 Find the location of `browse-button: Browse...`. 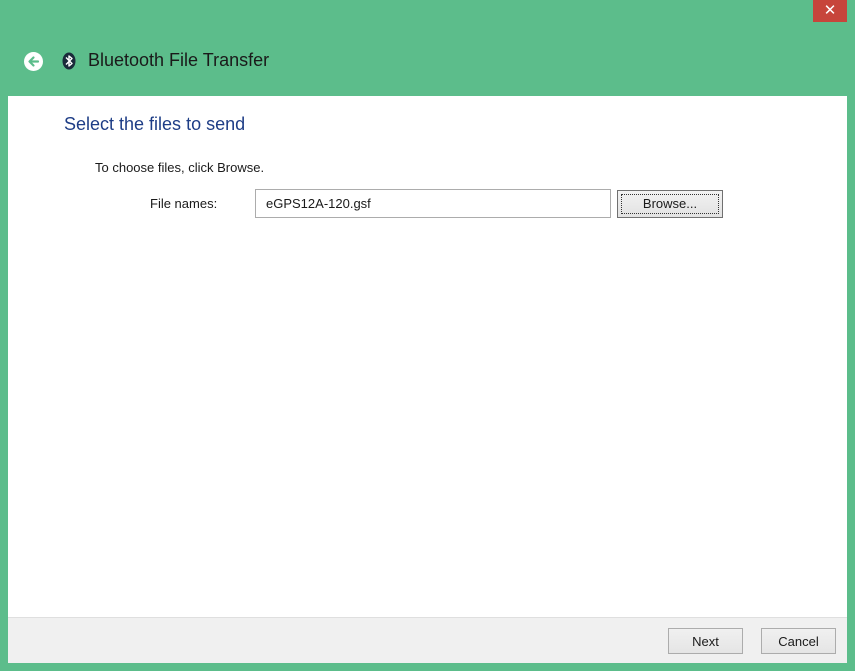

browse-button: Browse... is located at coordinates (670, 204).